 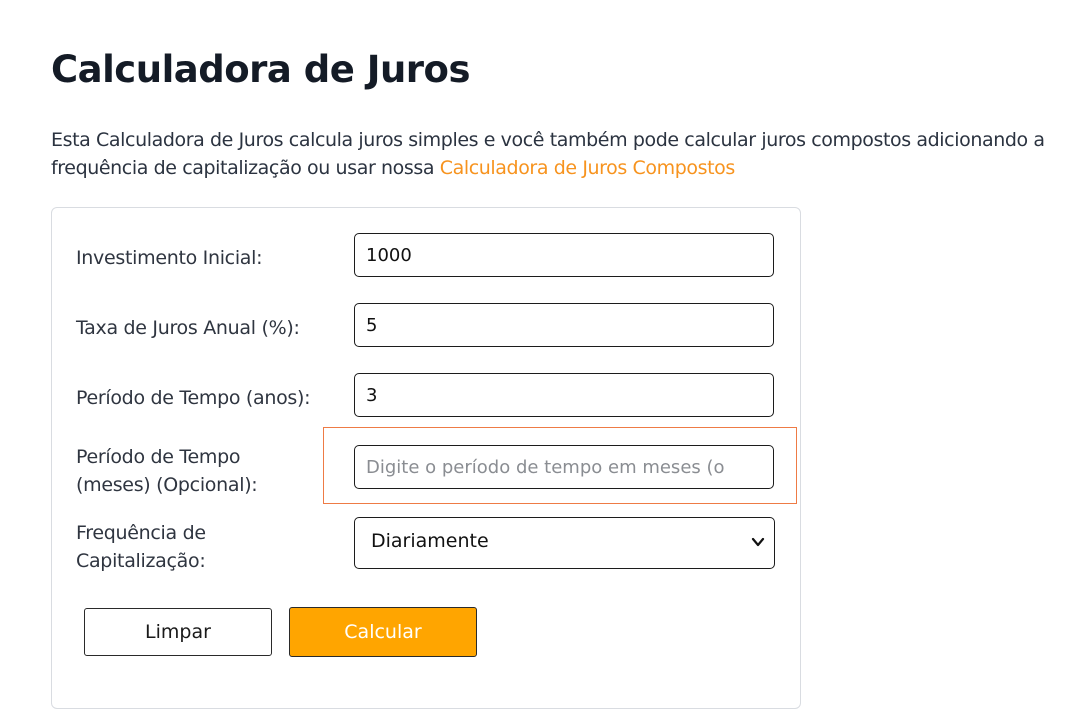 What do you see at coordinates (141, 533) in the screenshot?
I see `compounding-label-line1: Frequência de` at bounding box center [141, 533].